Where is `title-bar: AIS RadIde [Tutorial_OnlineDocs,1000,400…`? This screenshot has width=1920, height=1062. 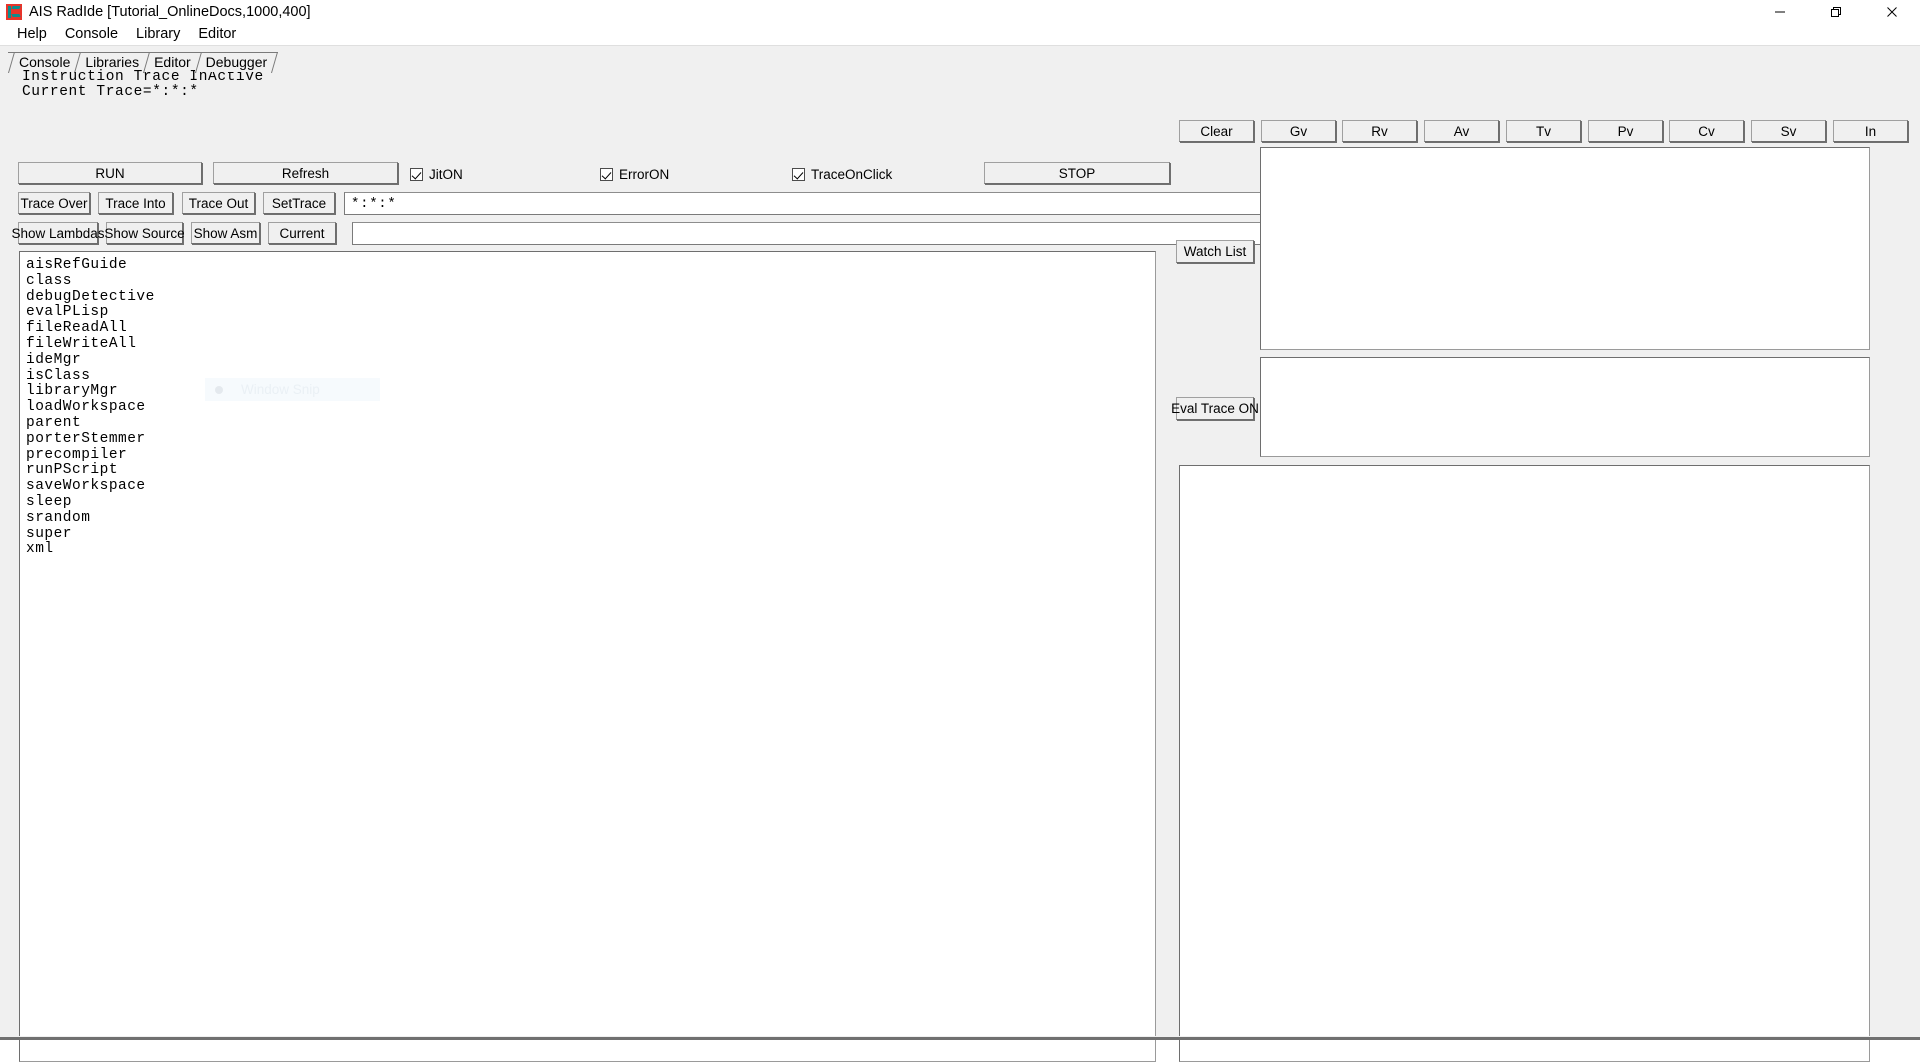 title-bar: AIS RadIde [Tutorial_OnlineDocs,1000,400… is located at coordinates (960, 11).